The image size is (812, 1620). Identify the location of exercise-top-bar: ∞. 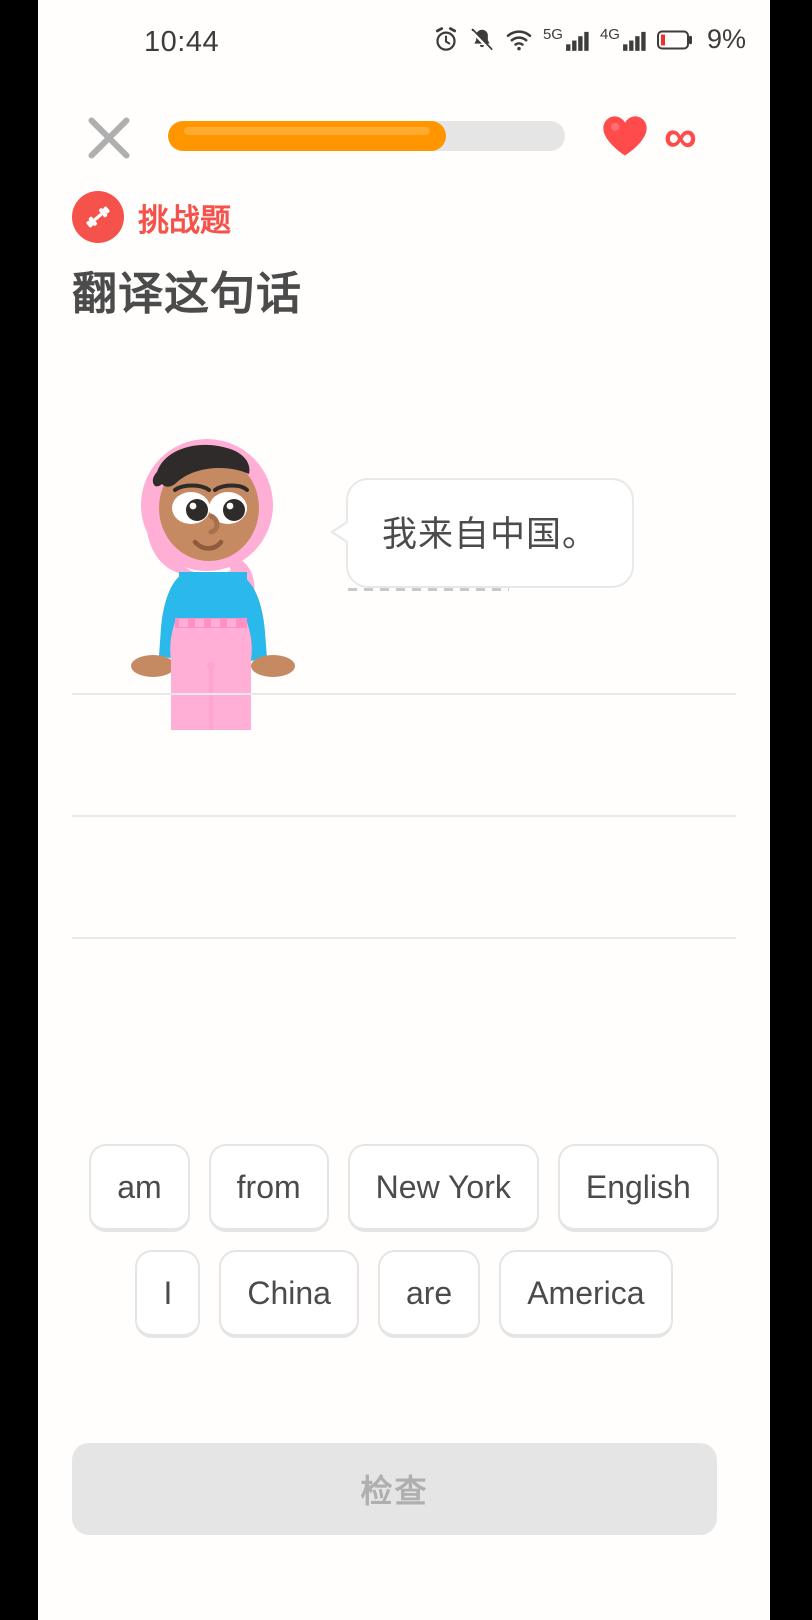
(404, 138).